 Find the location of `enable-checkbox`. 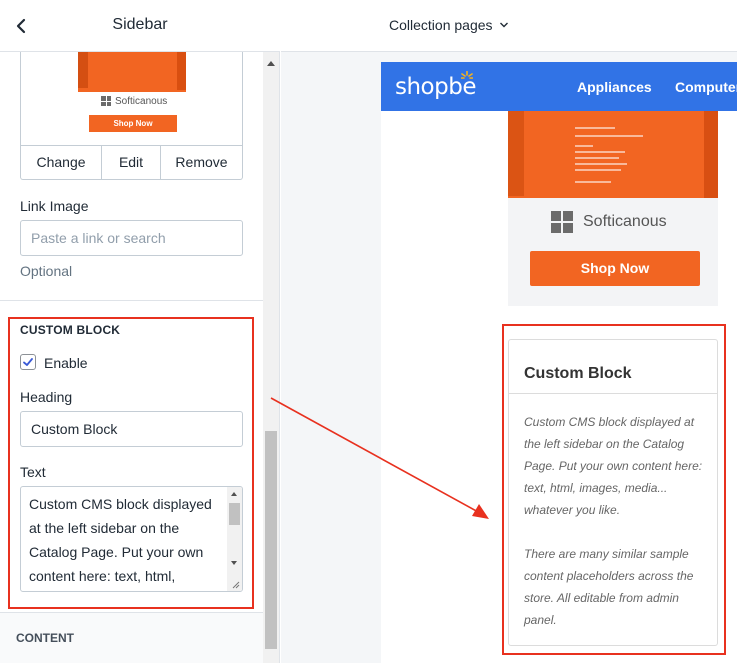

enable-checkbox is located at coordinates (28, 362).